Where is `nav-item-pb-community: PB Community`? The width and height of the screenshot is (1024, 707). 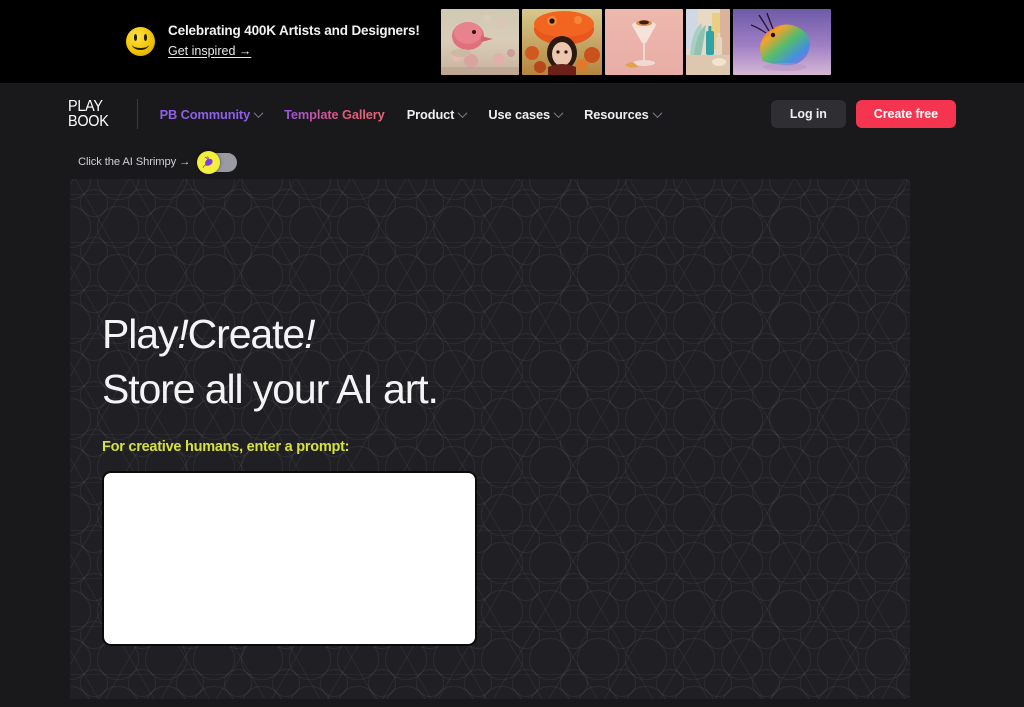 nav-item-pb-community: PB Community is located at coordinates (211, 114).